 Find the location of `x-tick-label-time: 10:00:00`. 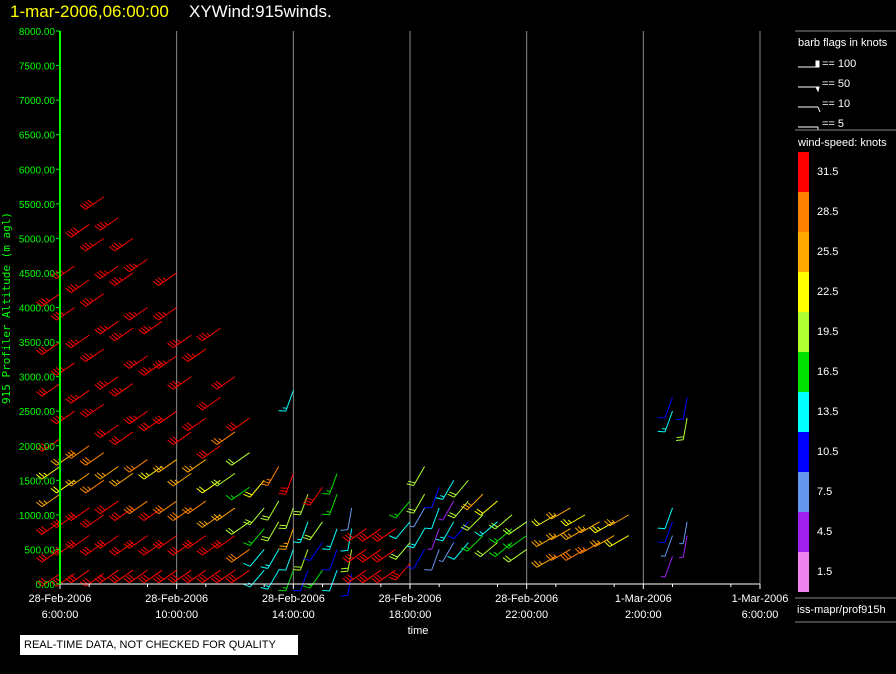

x-tick-label-time: 10:00:00 is located at coordinates (176, 615).